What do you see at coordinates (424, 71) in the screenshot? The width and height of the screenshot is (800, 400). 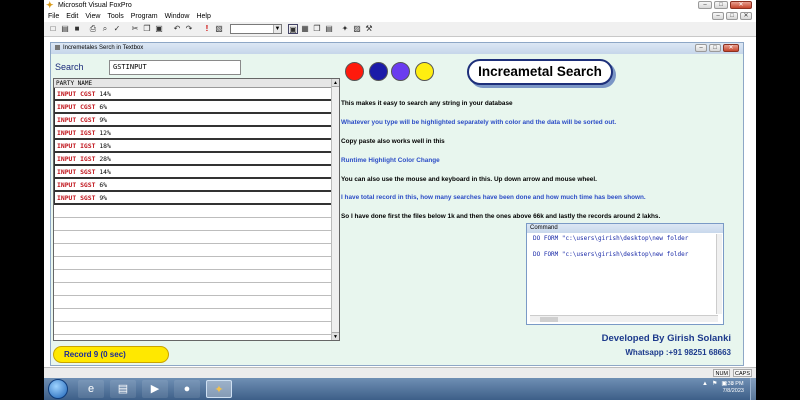 I see `color-yellow-button` at bounding box center [424, 71].